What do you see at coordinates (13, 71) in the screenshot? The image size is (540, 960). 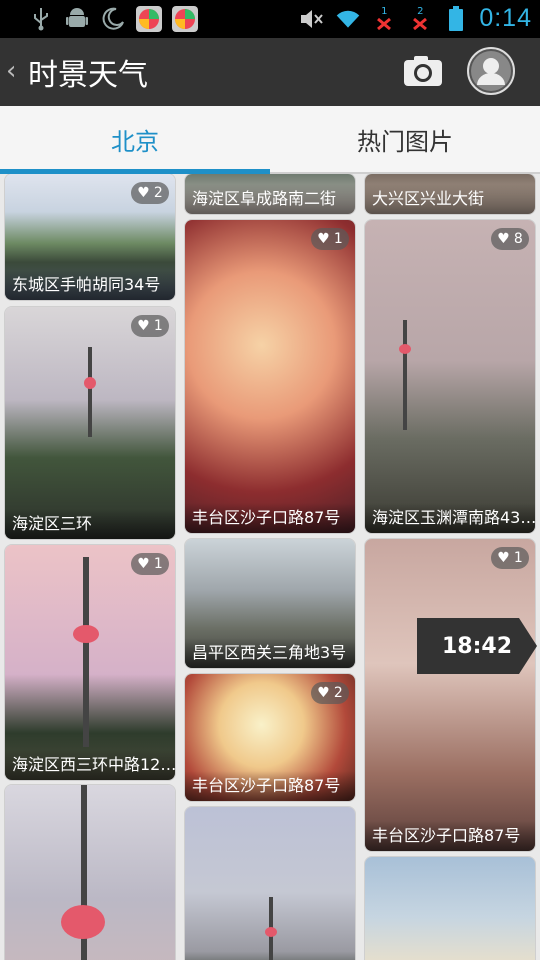 I see `back-chevron-icon: ‹` at bounding box center [13, 71].